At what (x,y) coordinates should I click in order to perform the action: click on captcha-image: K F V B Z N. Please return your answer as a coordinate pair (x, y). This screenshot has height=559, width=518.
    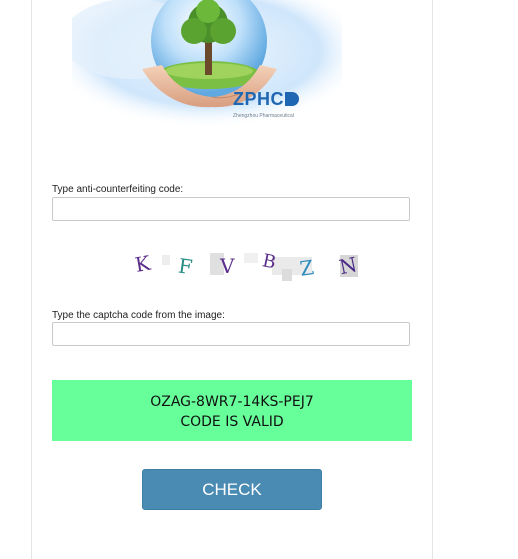
    Looking at the image, I should click on (232, 266).